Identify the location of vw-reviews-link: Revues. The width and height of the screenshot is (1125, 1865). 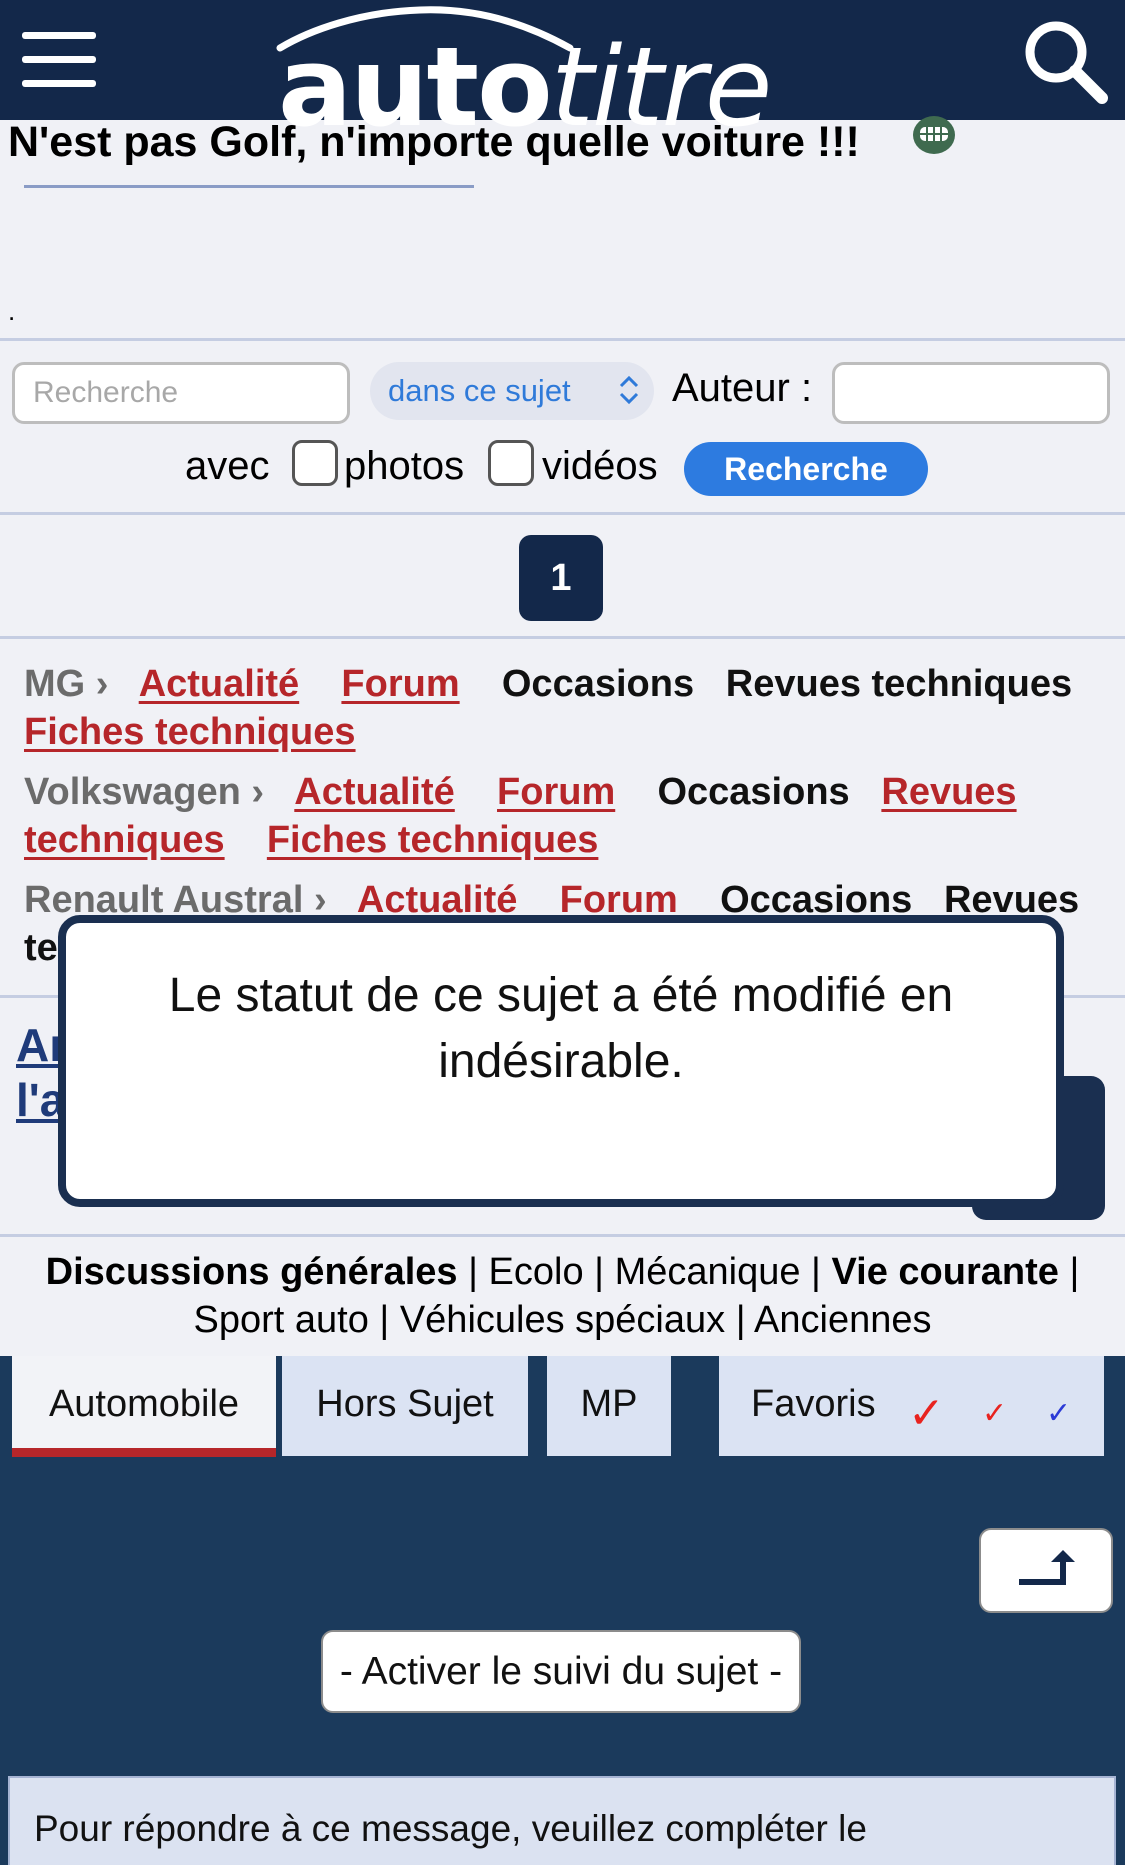
(948, 792).